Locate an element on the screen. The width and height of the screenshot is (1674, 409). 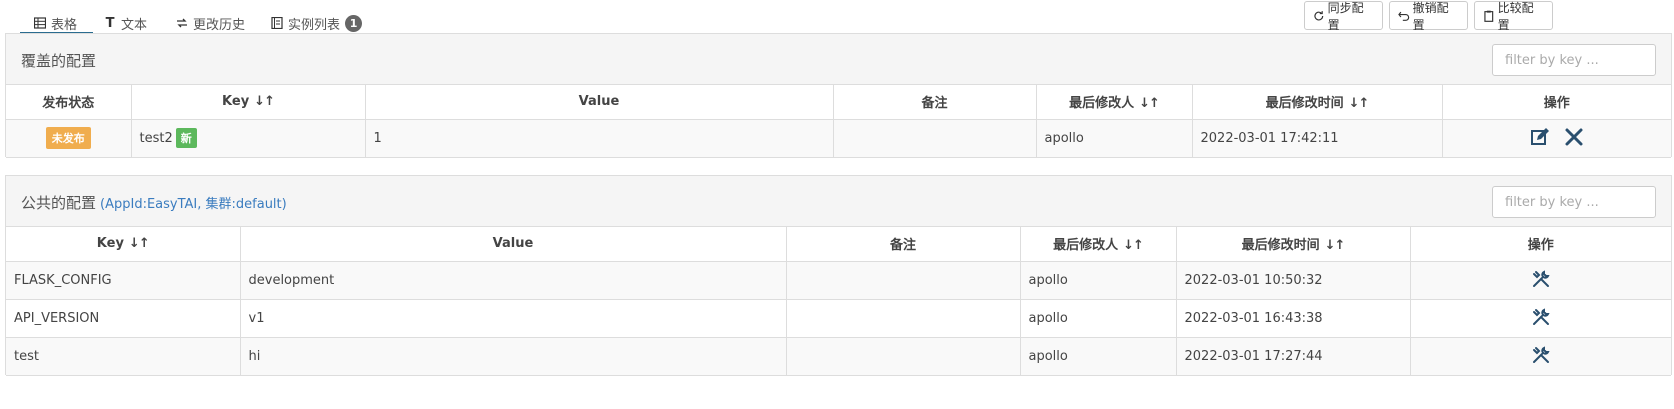
tab-bar: 表格 T 文本 更改历史 实例列表 1 同步配置 撤销配置 比较配置 is located at coordinates (837, 18).